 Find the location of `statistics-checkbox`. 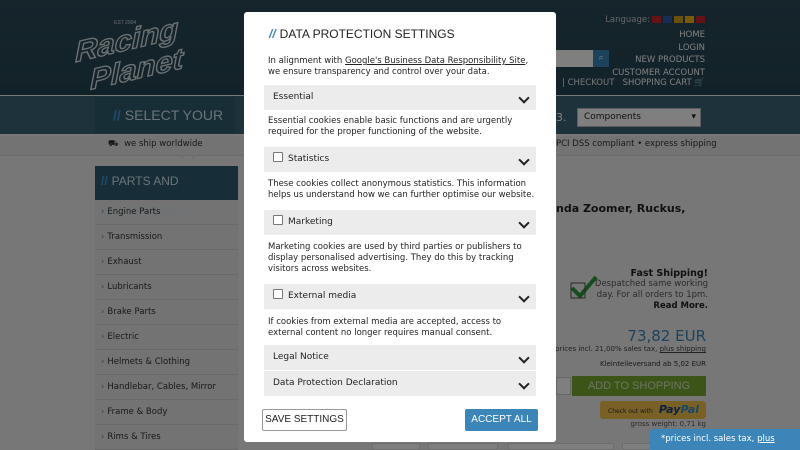

statistics-checkbox is located at coordinates (278, 157).